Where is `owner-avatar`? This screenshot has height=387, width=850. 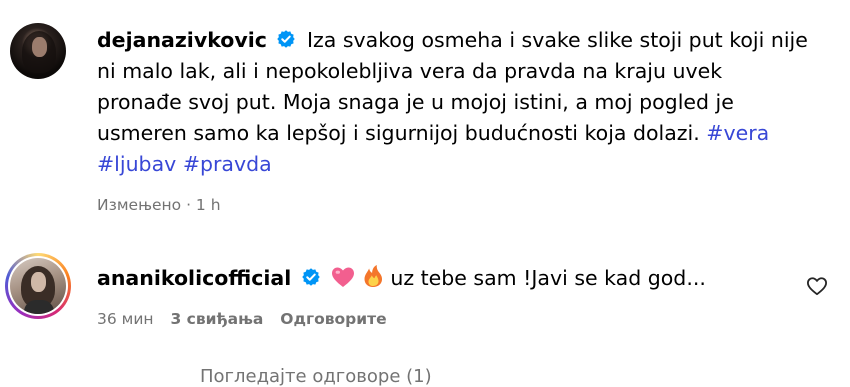
owner-avatar is located at coordinates (38, 51).